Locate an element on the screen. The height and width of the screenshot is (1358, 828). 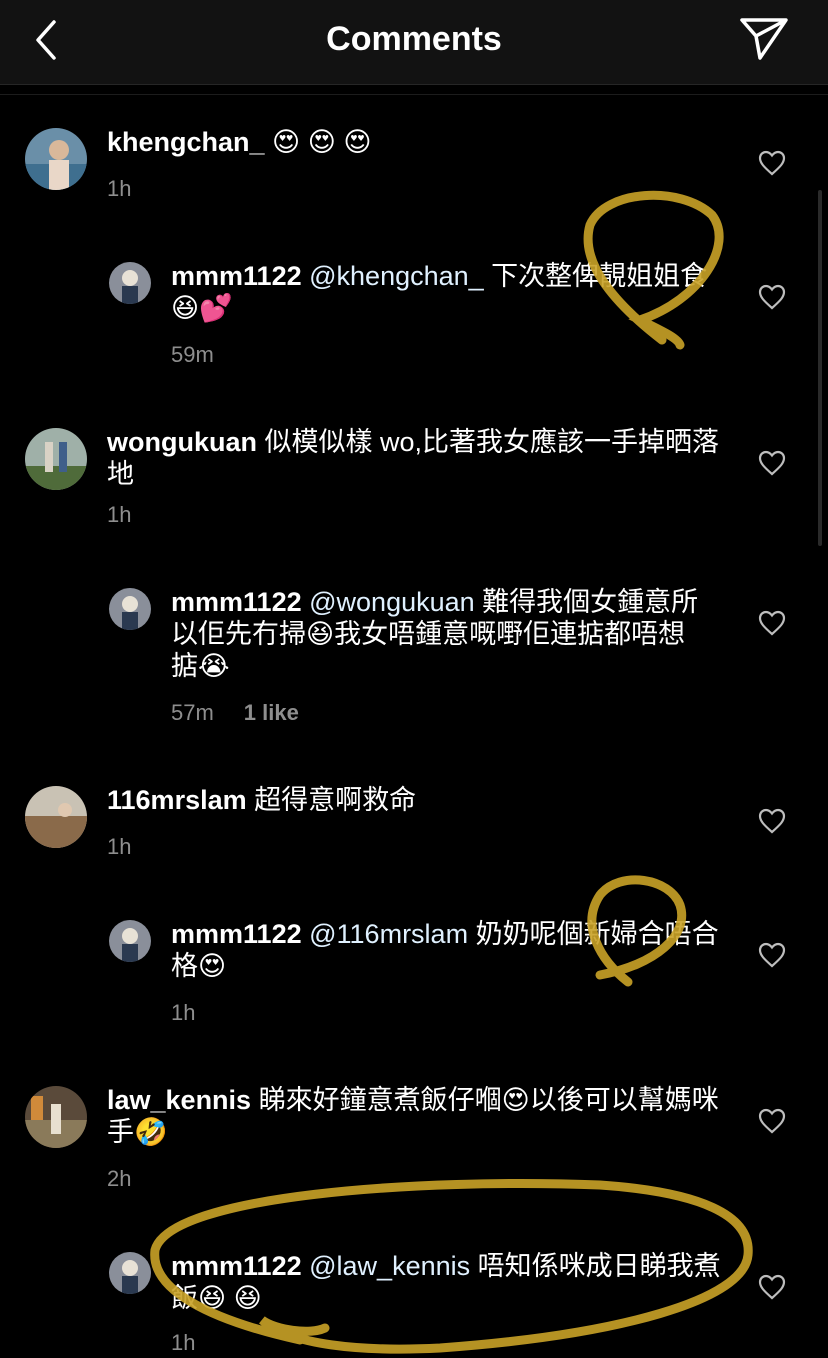
comment-username: wongukuan is located at coordinates (182, 442).